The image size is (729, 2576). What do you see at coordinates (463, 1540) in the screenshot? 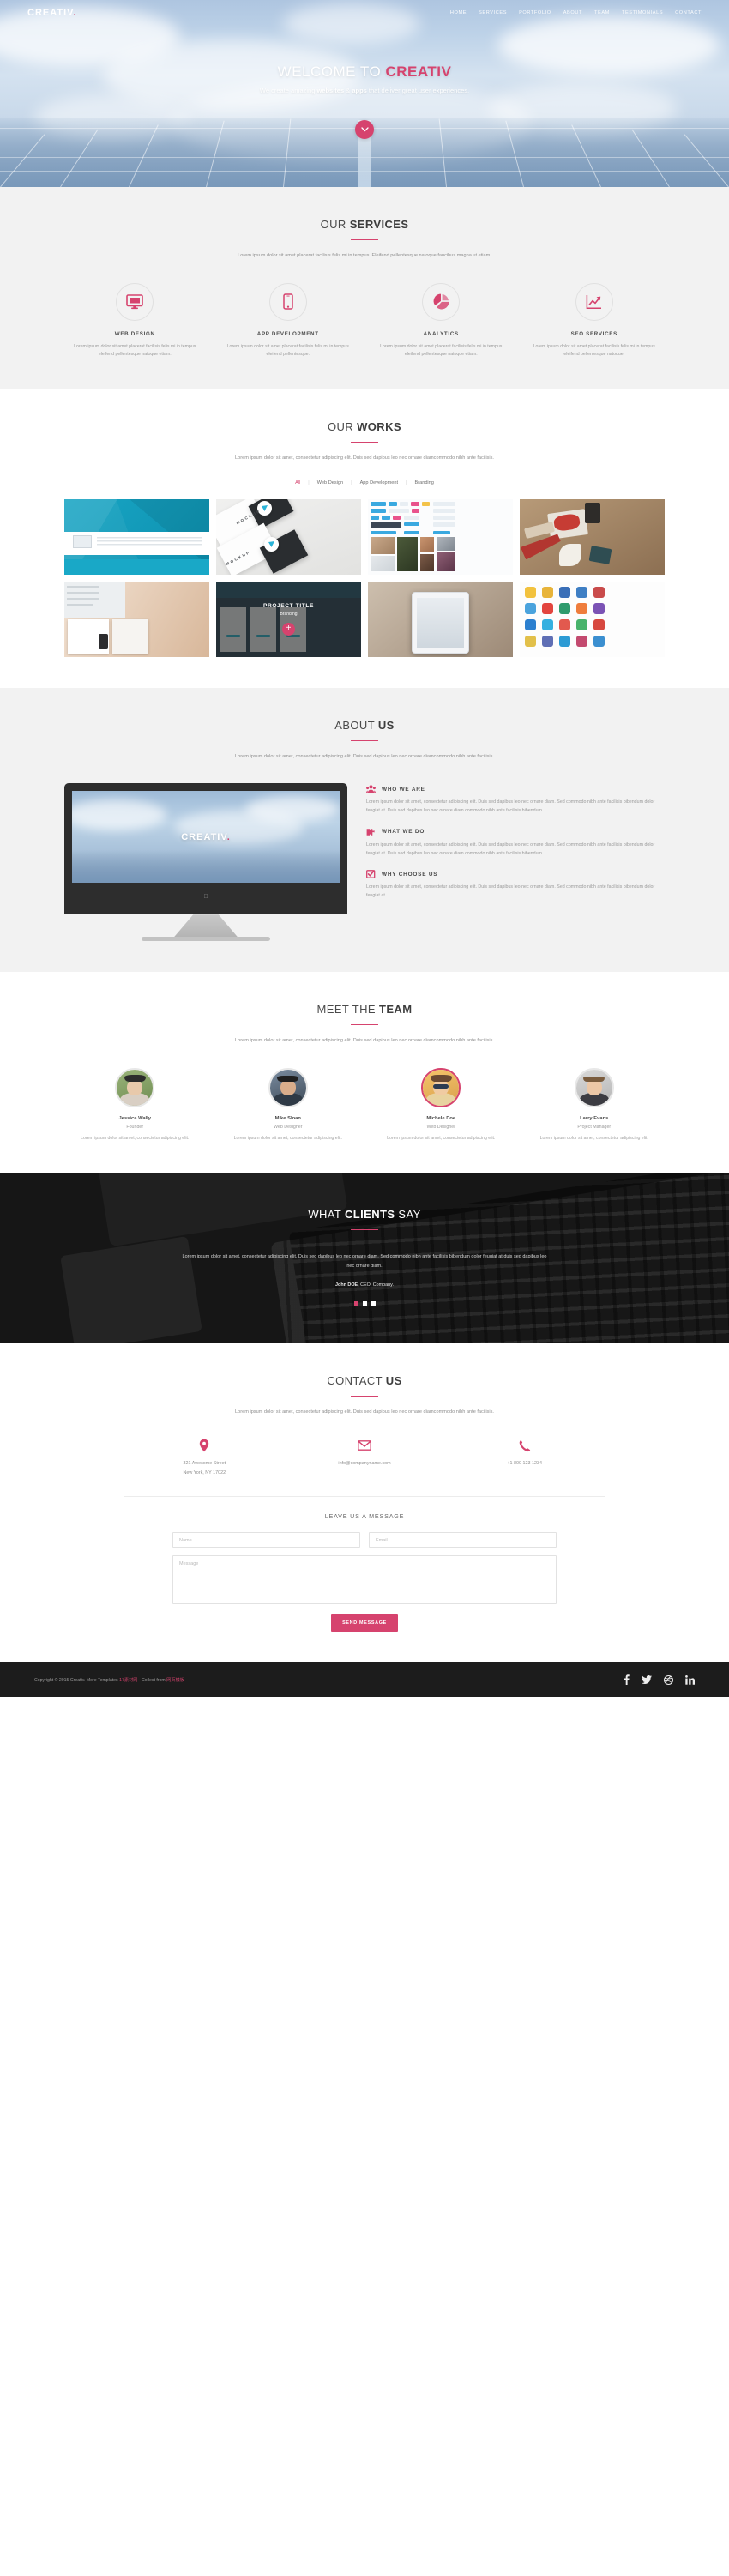
I see `email-input` at bounding box center [463, 1540].